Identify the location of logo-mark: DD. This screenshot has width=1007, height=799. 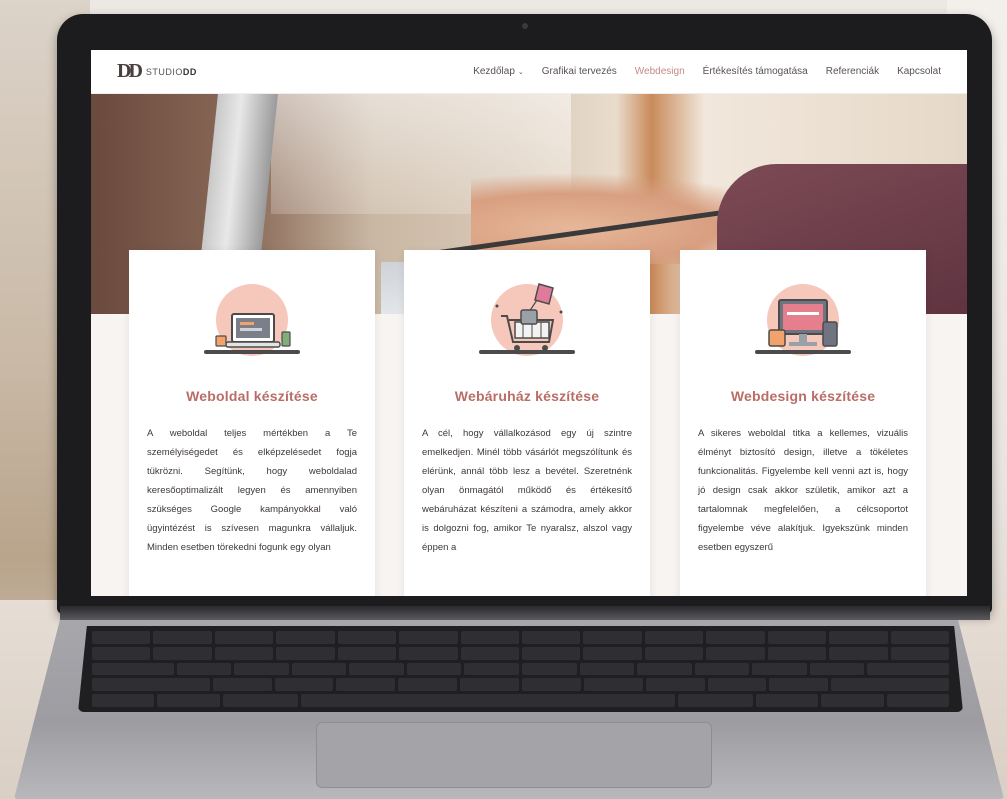
(130, 71).